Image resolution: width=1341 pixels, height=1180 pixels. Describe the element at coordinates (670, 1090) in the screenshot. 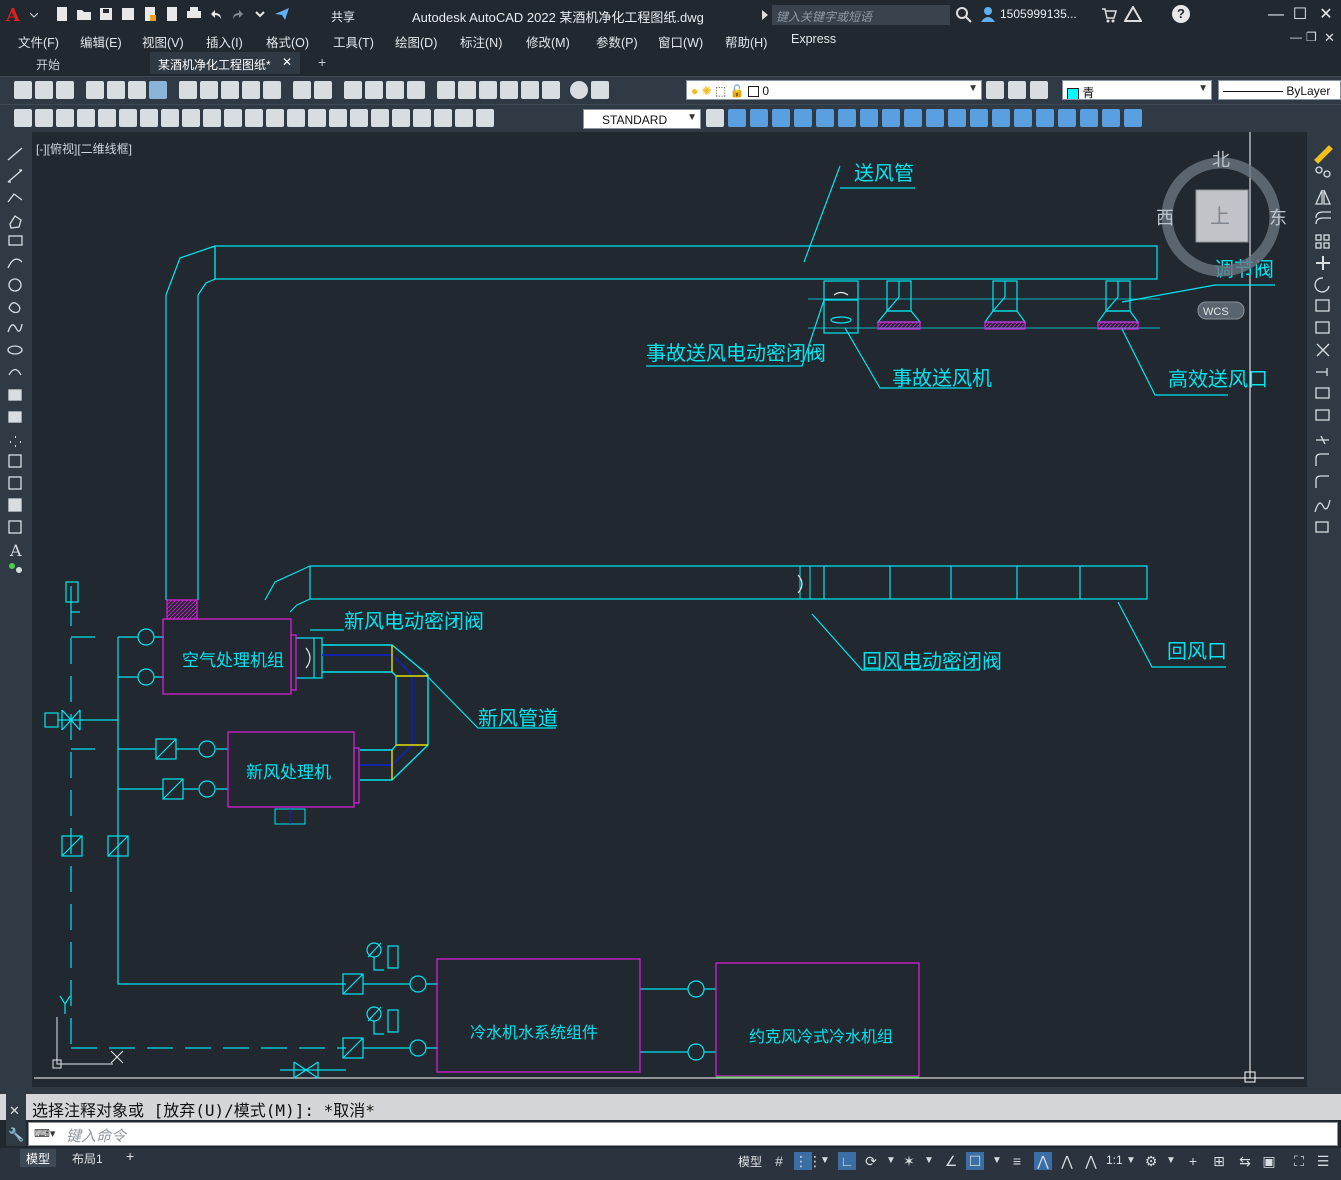

I see `command-separator` at that location.